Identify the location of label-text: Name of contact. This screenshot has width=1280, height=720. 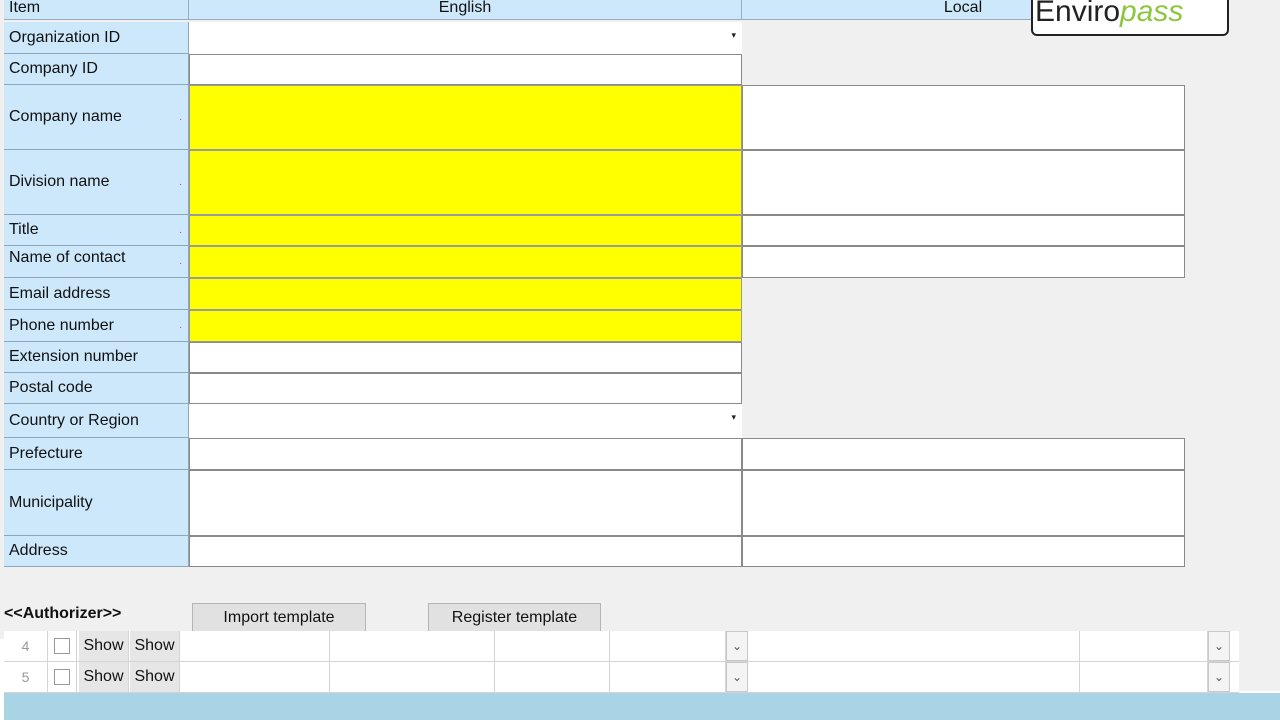
(67, 257).